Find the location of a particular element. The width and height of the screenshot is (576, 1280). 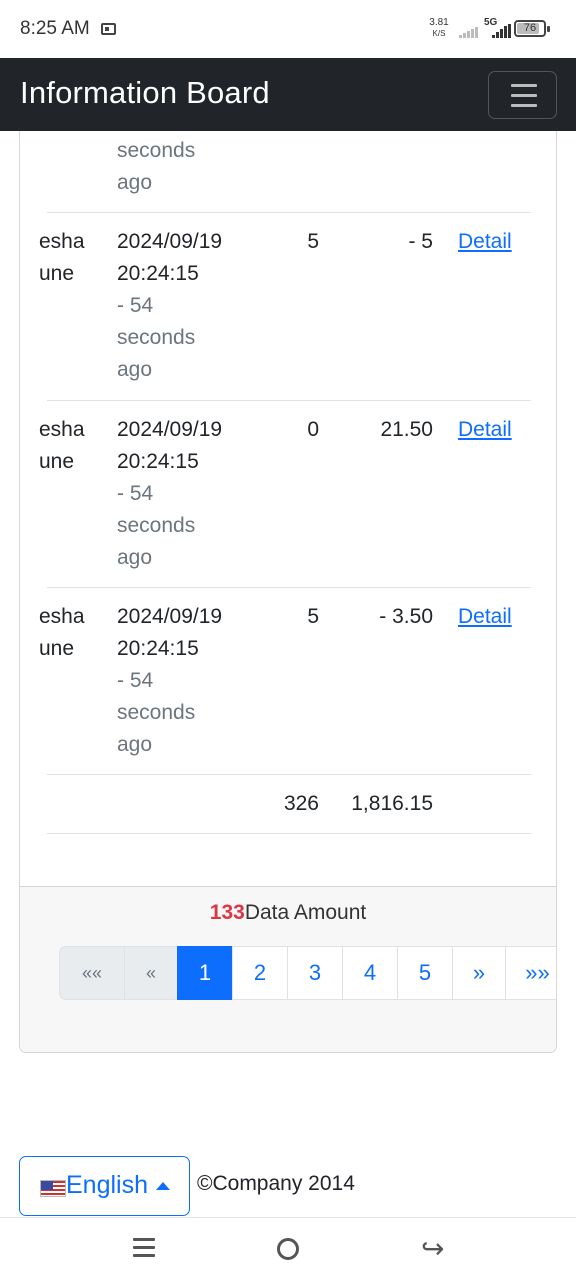

cell-signal-icon is located at coordinates (498, 31).